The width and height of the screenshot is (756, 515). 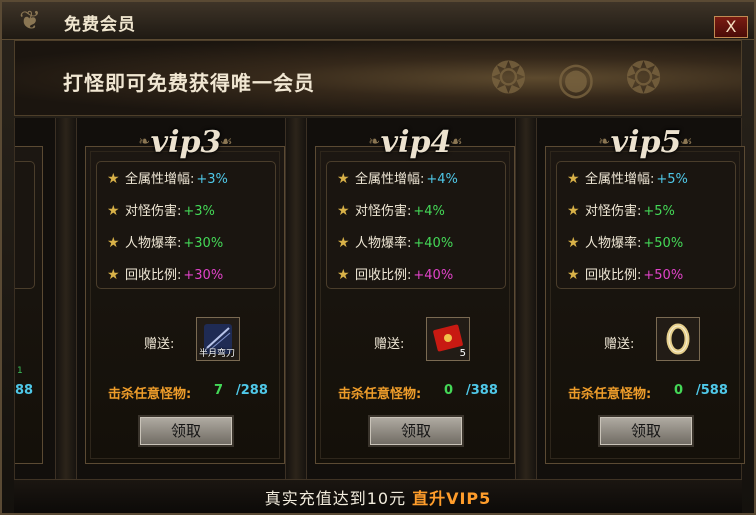 What do you see at coordinates (217, 354) in the screenshot?
I see `item-caption: 半月弯刀` at bounding box center [217, 354].